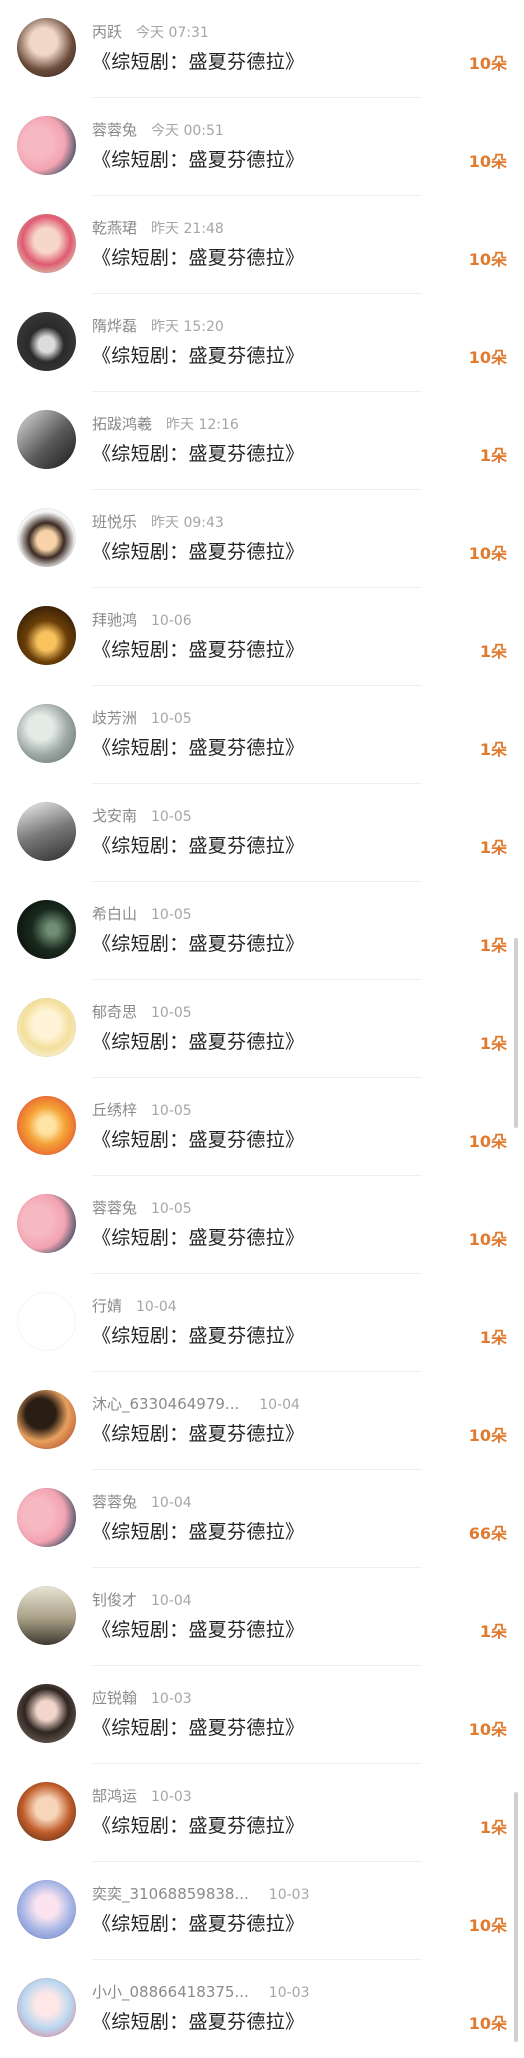 The image size is (524, 2058). I want to click on user-name: 拜驰鸿, so click(114, 620).